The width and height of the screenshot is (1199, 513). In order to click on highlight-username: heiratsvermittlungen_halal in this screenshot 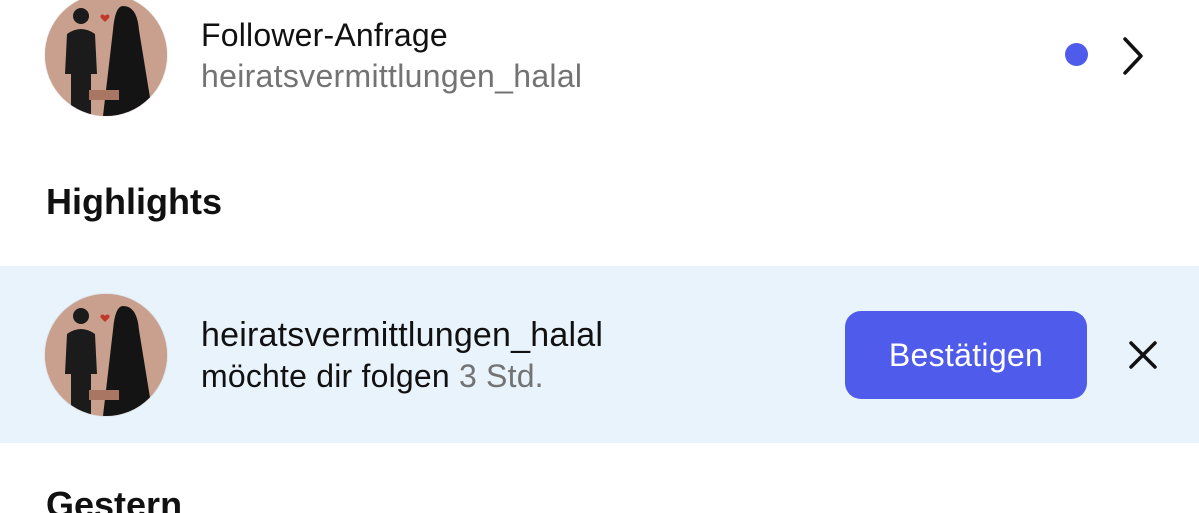, I will do `click(402, 335)`.